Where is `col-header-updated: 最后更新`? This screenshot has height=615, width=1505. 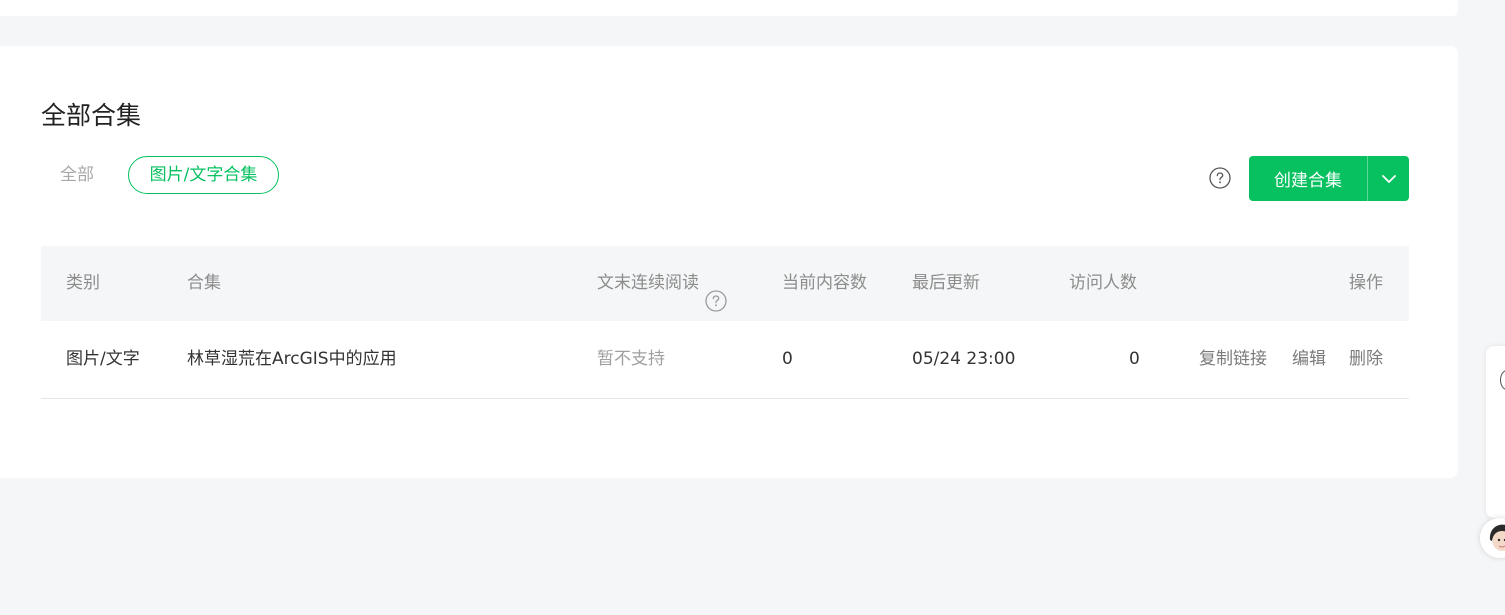 col-header-updated: 最后更新 is located at coordinates (946, 283).